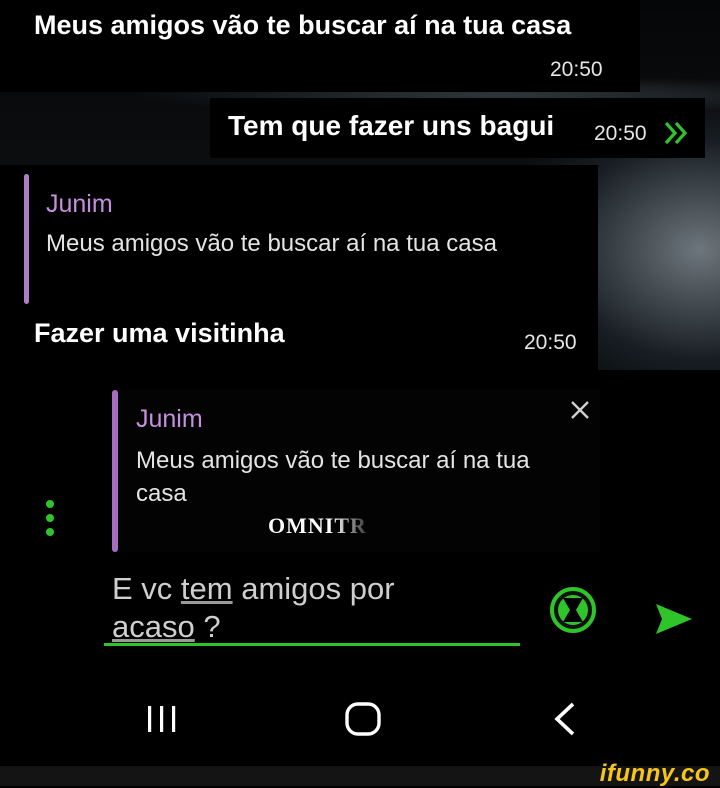  What do you see at coordinates (317, 608) in the screenshot?
I see `message-input: E vc tem amigos por acaso ?` at bounding box center [317, 608].